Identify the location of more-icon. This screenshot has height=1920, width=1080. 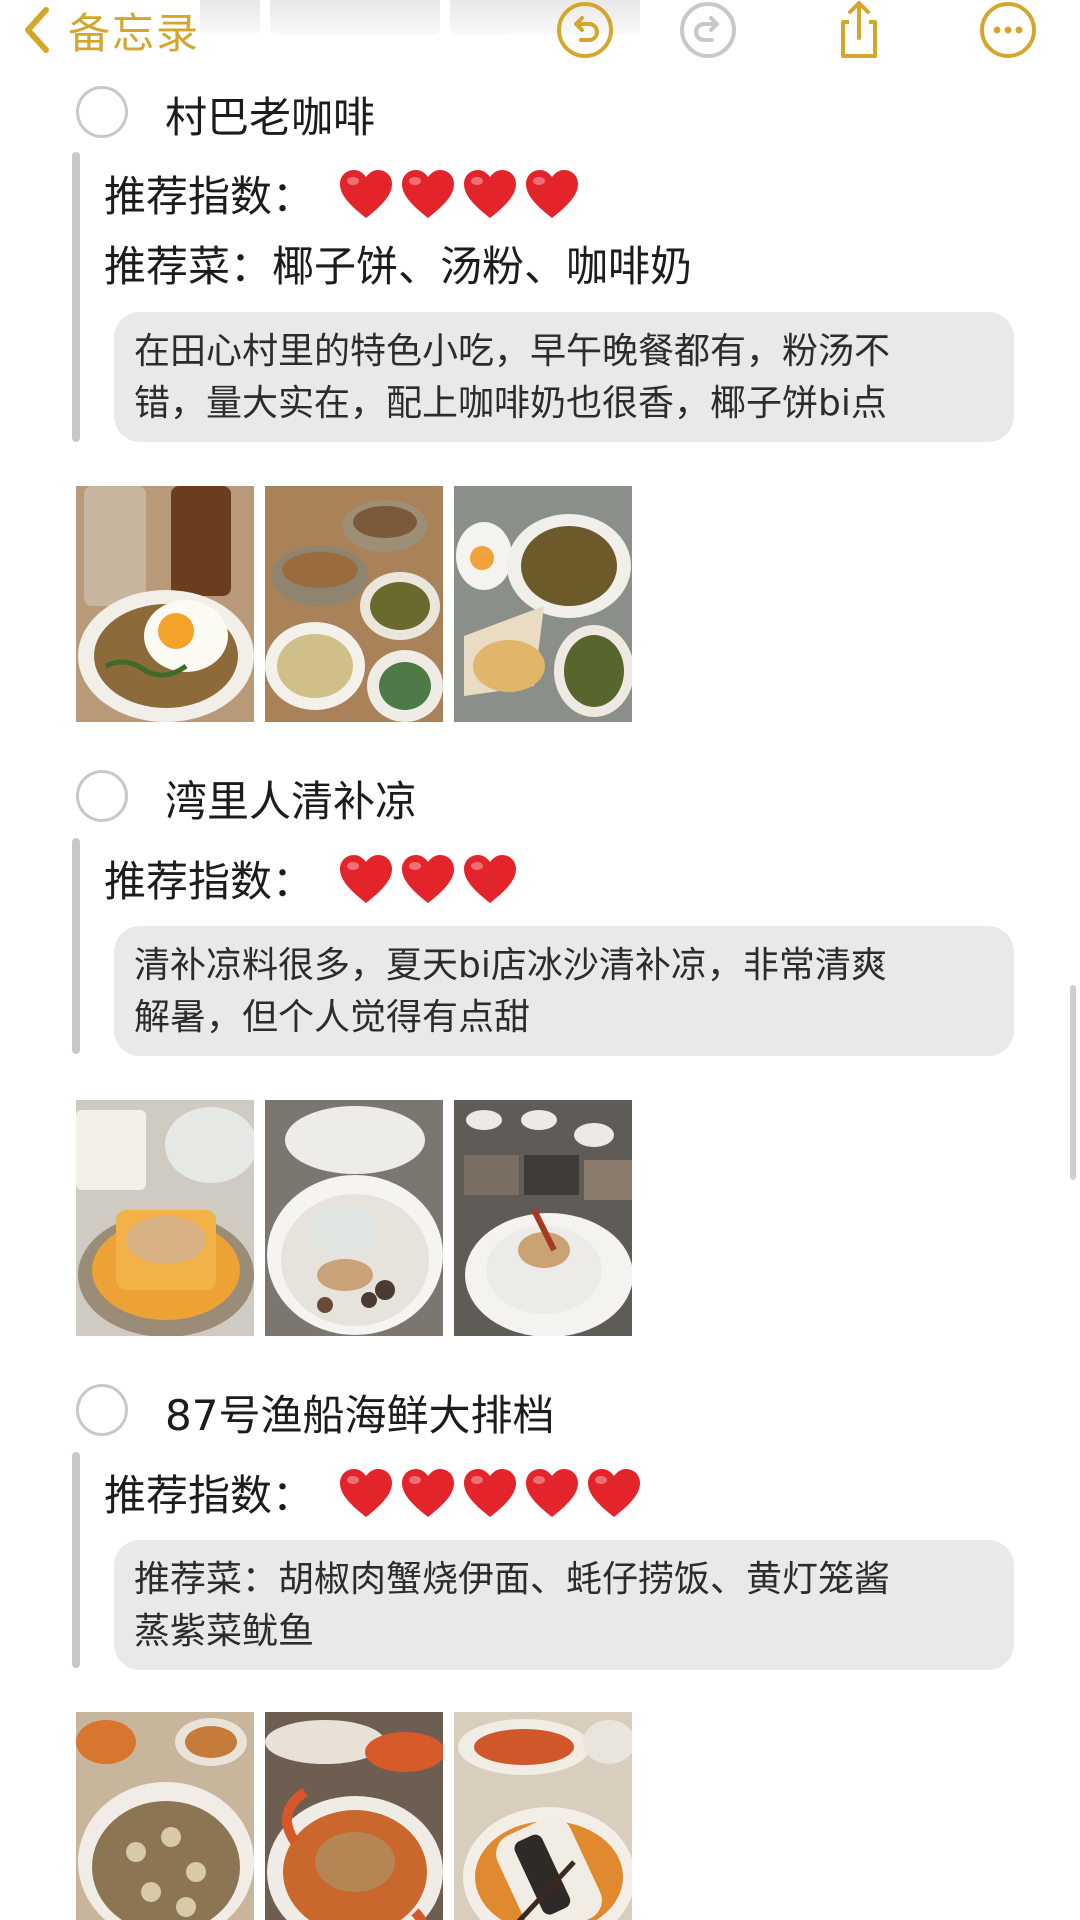
(1008, 30).